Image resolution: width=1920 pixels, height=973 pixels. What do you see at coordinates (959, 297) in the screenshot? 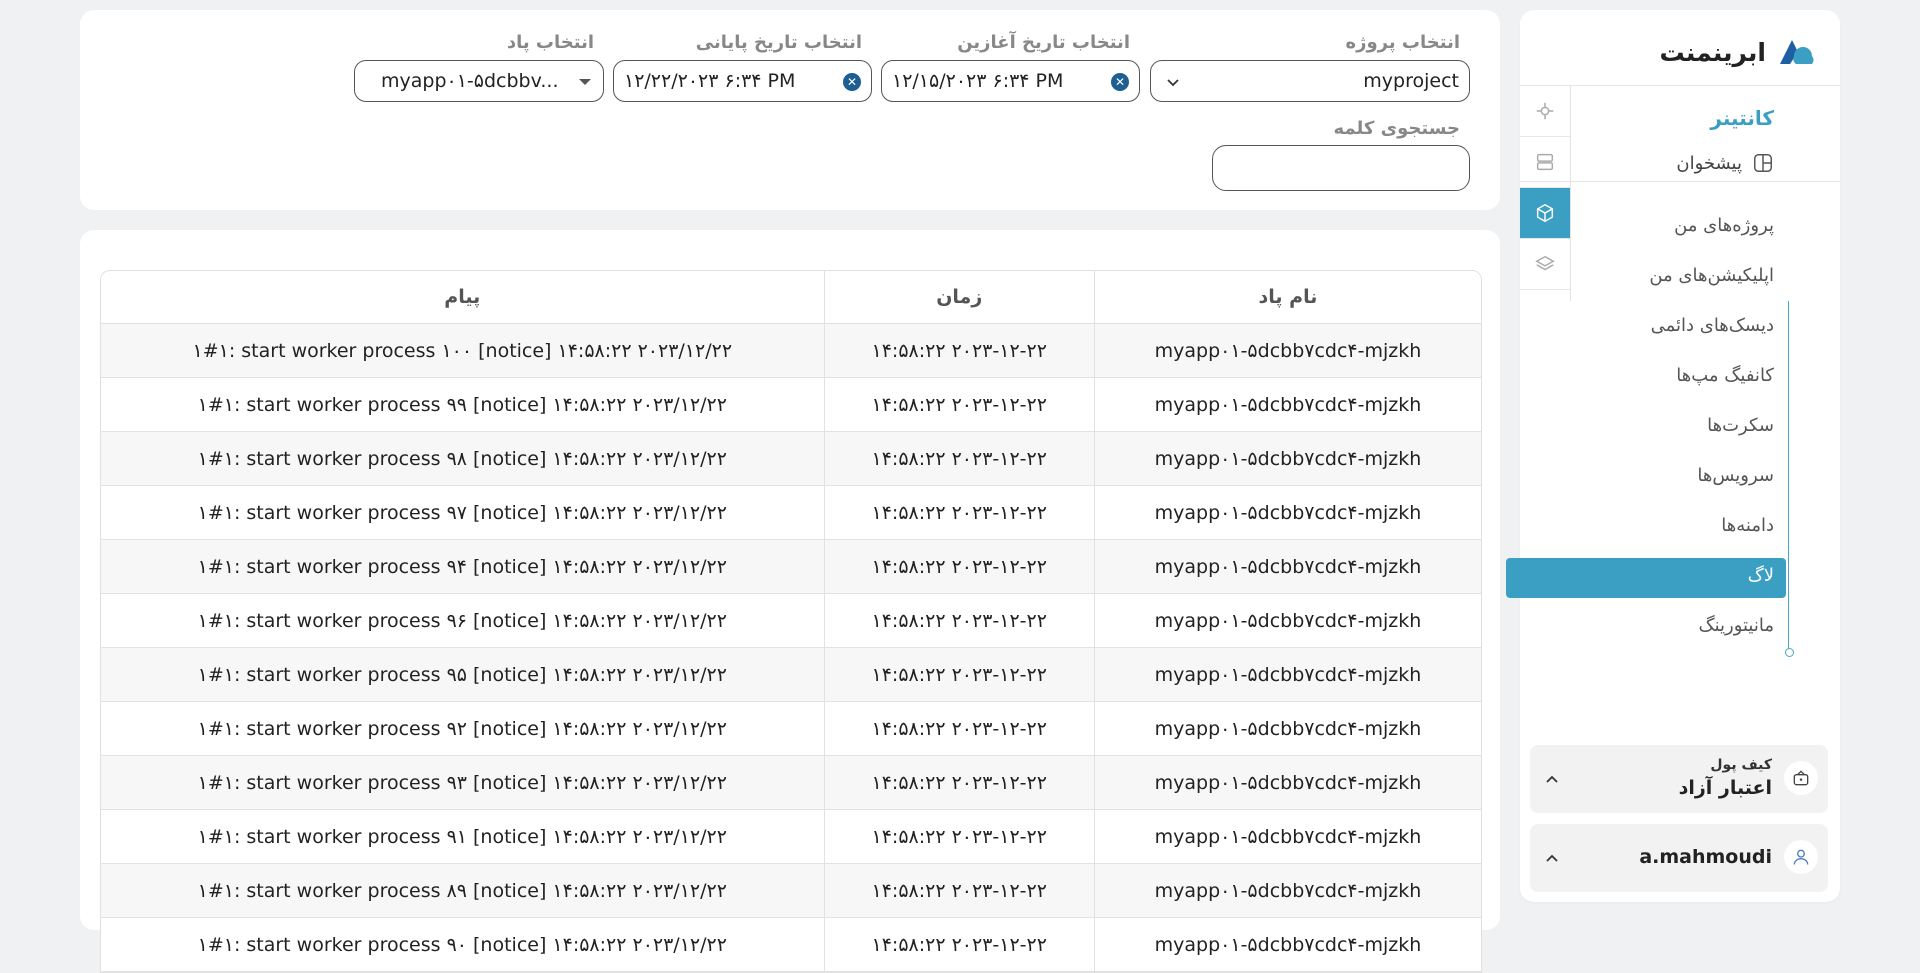
I see `column-header-time: زمان` at bounding box center [959, 297].